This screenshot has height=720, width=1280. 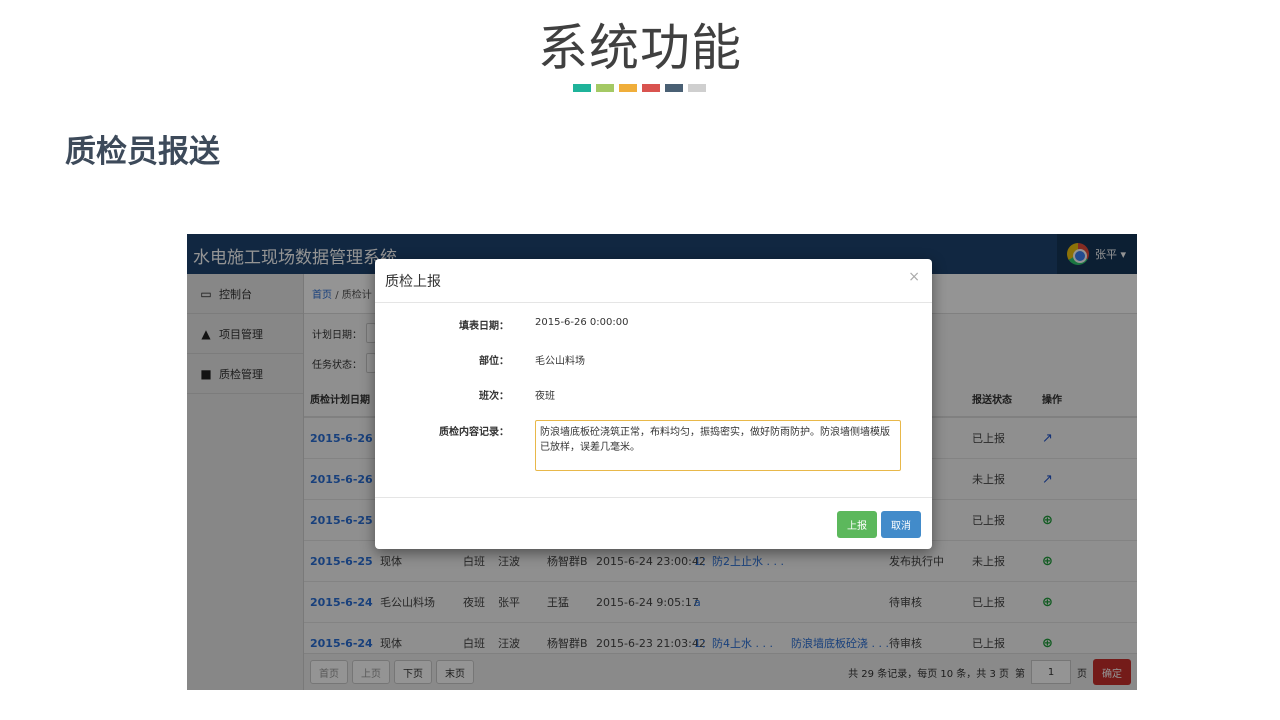 I want to click on cancel-button: 取消, so click(x=901, y=524).